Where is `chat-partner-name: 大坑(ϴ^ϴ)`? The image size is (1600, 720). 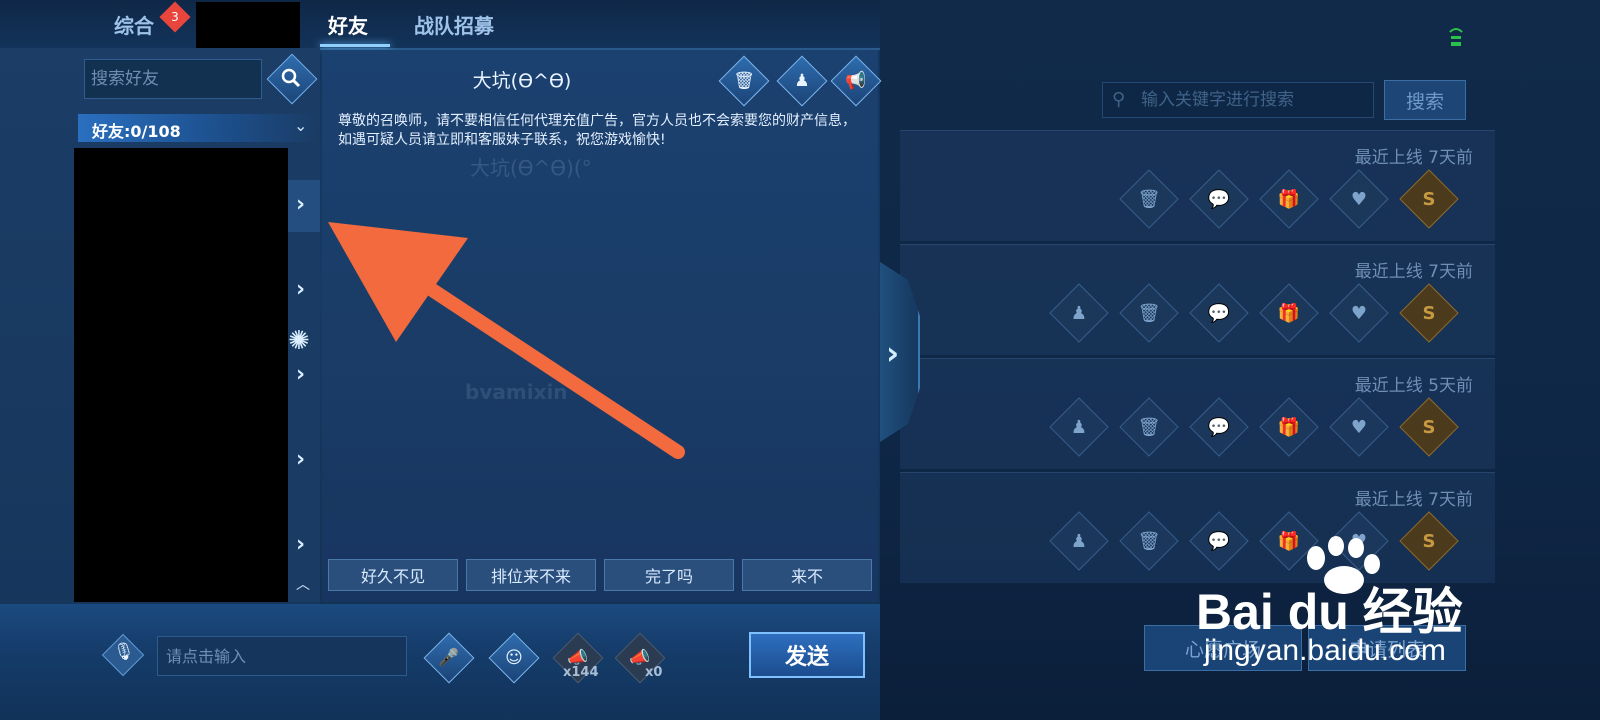 chat-partner-name: 大坑(ϴ^ϴ) is located at coordinates (522, 81).